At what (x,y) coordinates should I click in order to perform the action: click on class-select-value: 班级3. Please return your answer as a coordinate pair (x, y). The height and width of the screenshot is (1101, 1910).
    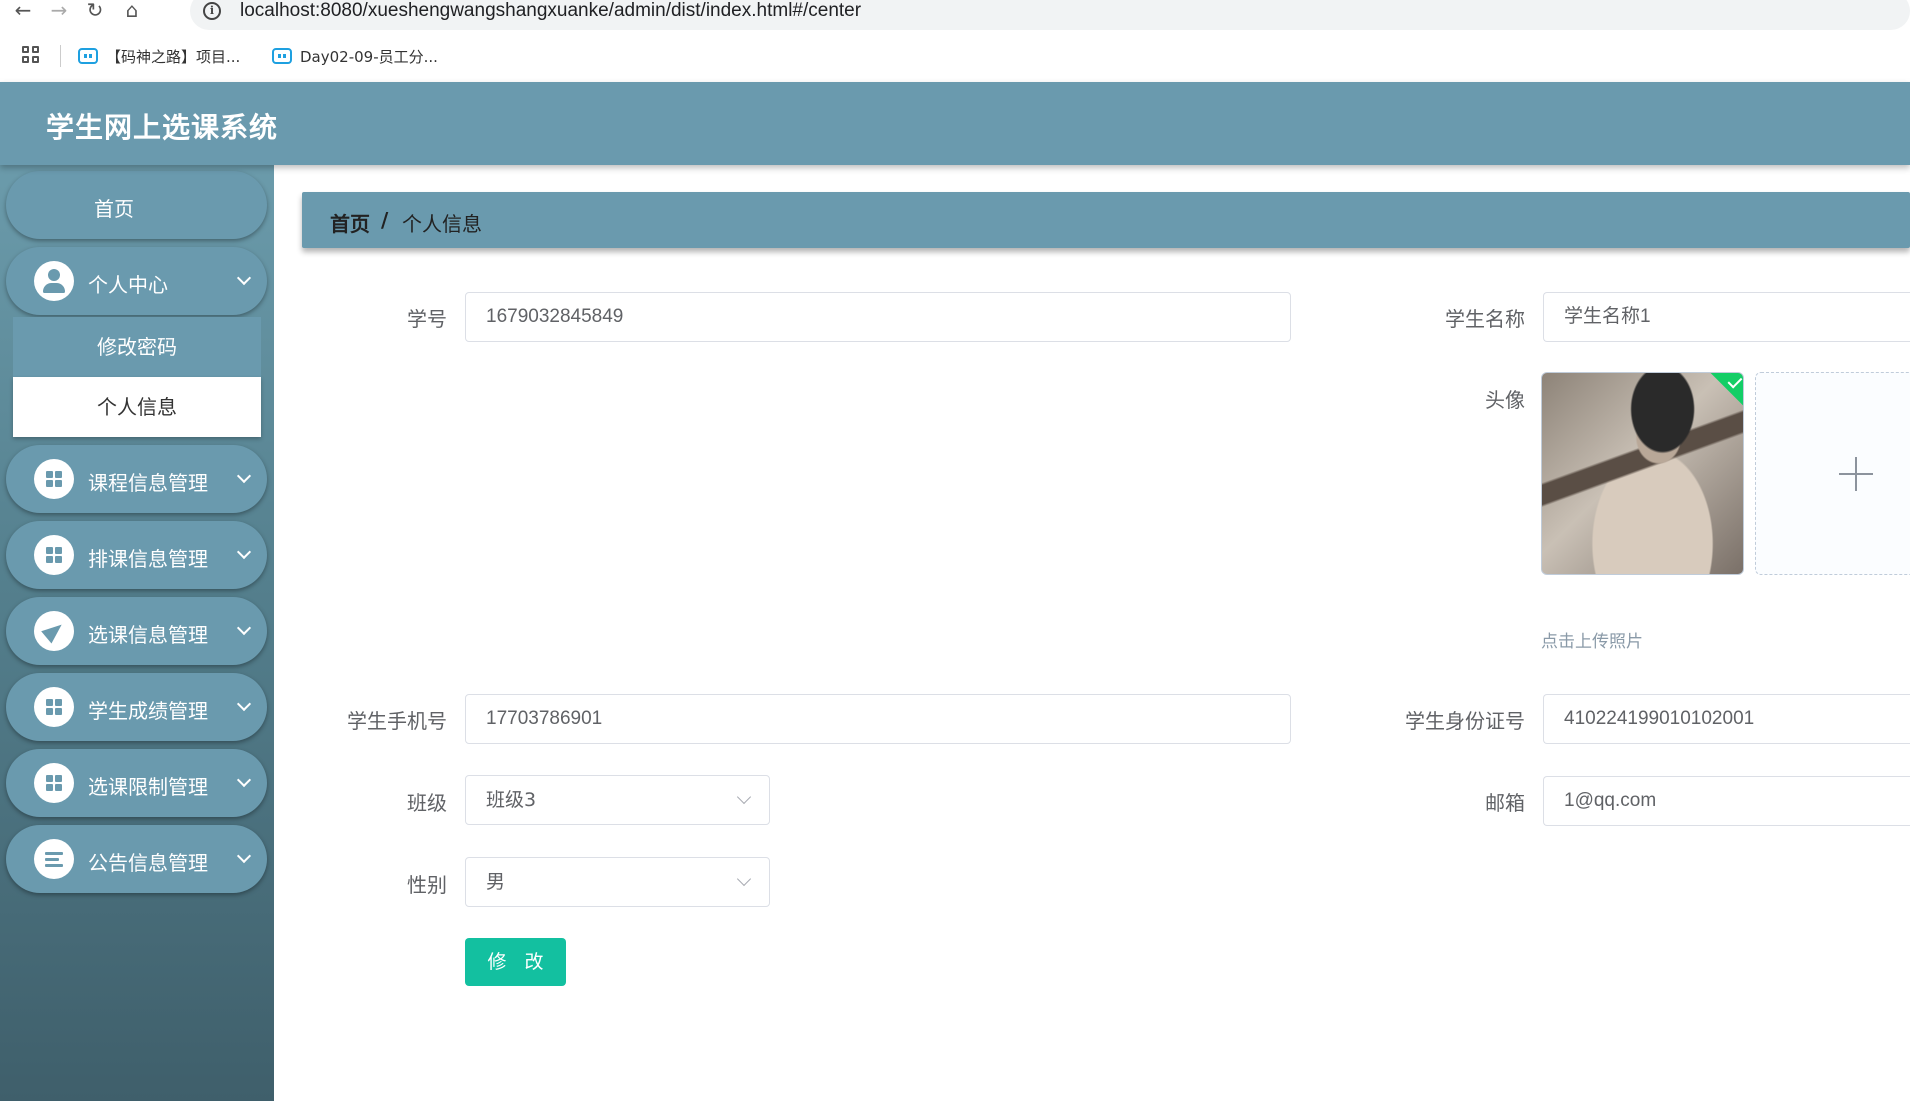
    Looking at the image, I should click on (511, 800).